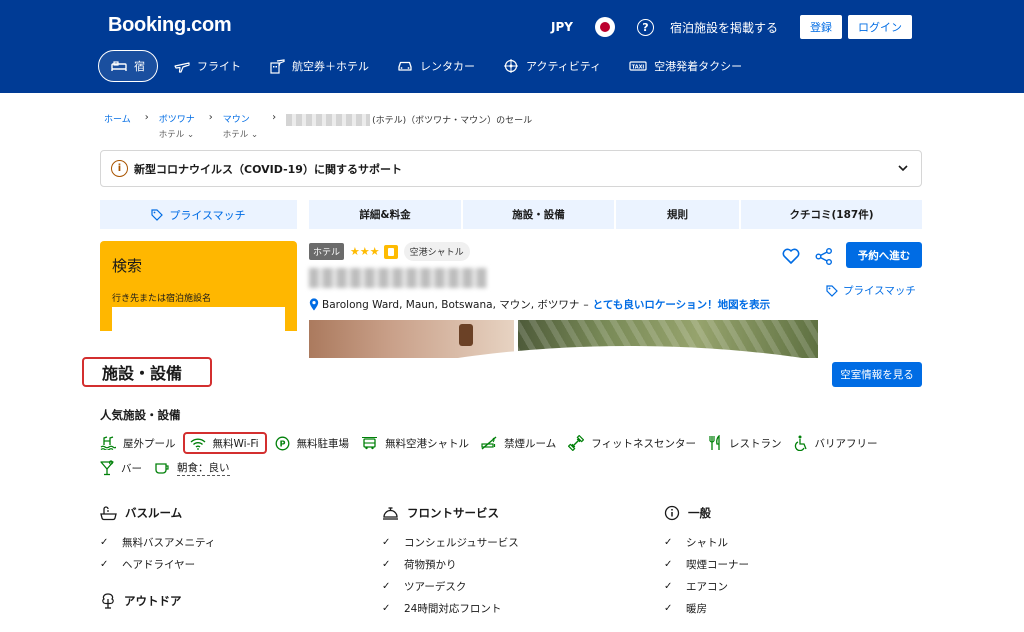 The width and height of the screenshot is (1024, 632). I want to click on breadcrumb-home-link: ホーム, so click(117, 118).